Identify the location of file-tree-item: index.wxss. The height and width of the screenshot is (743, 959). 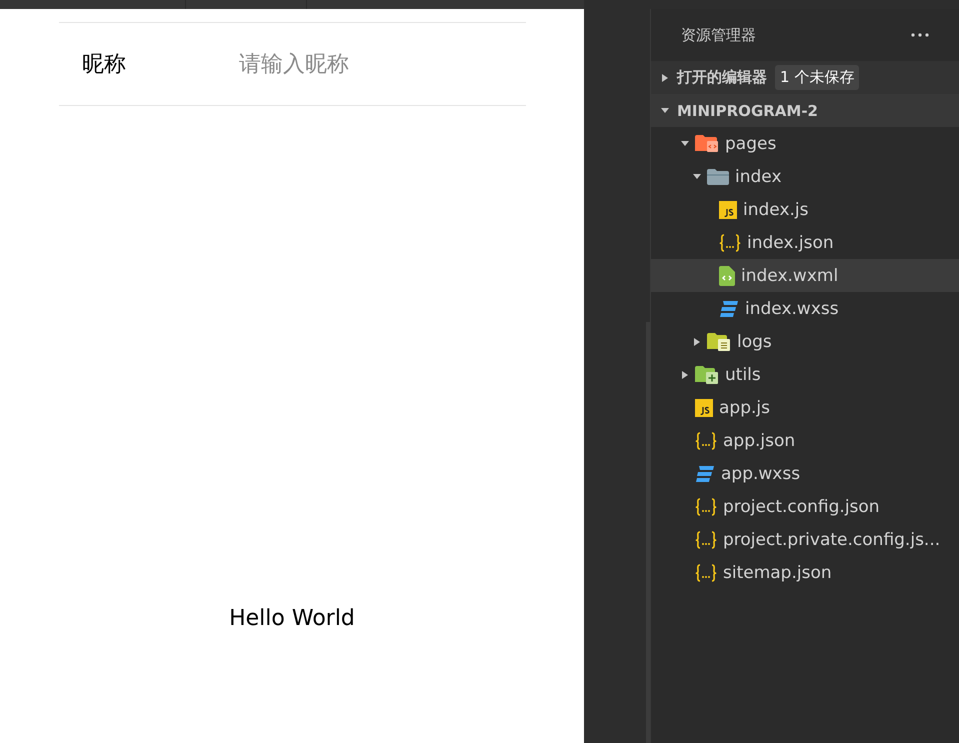
(805, 308).